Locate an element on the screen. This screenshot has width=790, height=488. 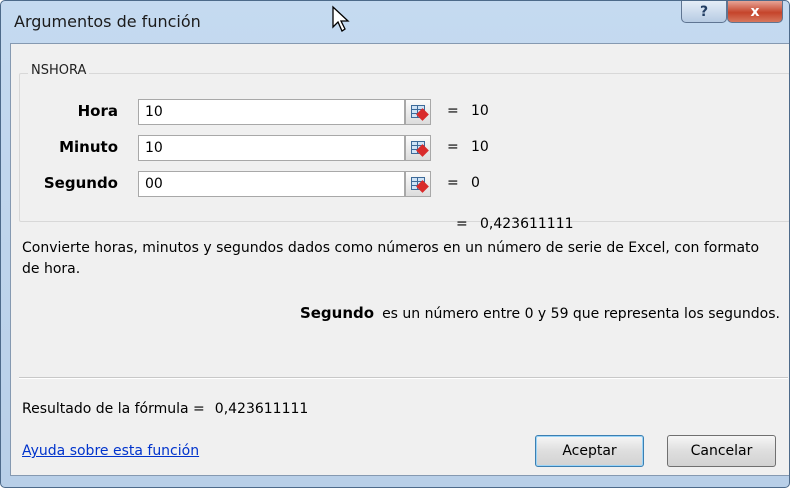
formula-result-label: Resultado de la fórmula = is located at coordinates (113, 409).